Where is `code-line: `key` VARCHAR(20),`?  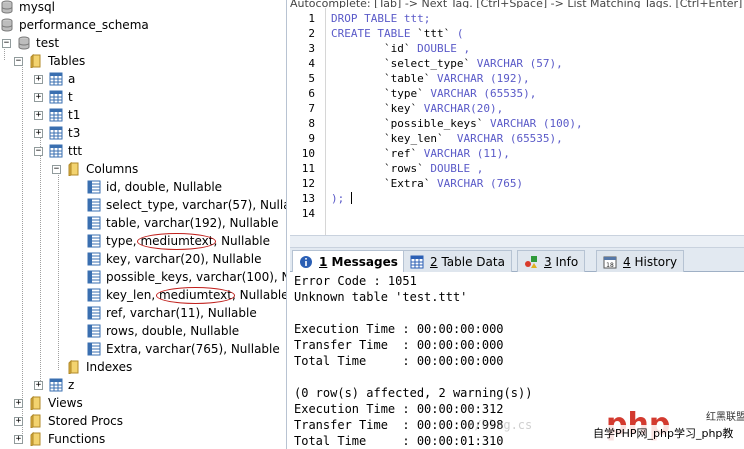 code-line: `key` VARCHAR(20), is located at coordinates (417, 108).